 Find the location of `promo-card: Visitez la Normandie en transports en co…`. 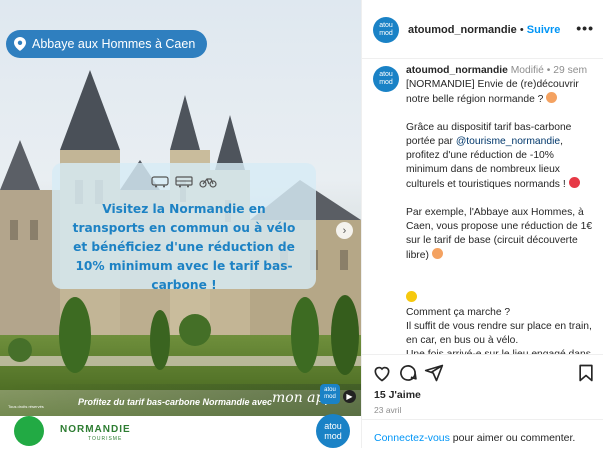

promo-card: Visitez la Normandie en transports en co… is located at coordinates (184, 227).